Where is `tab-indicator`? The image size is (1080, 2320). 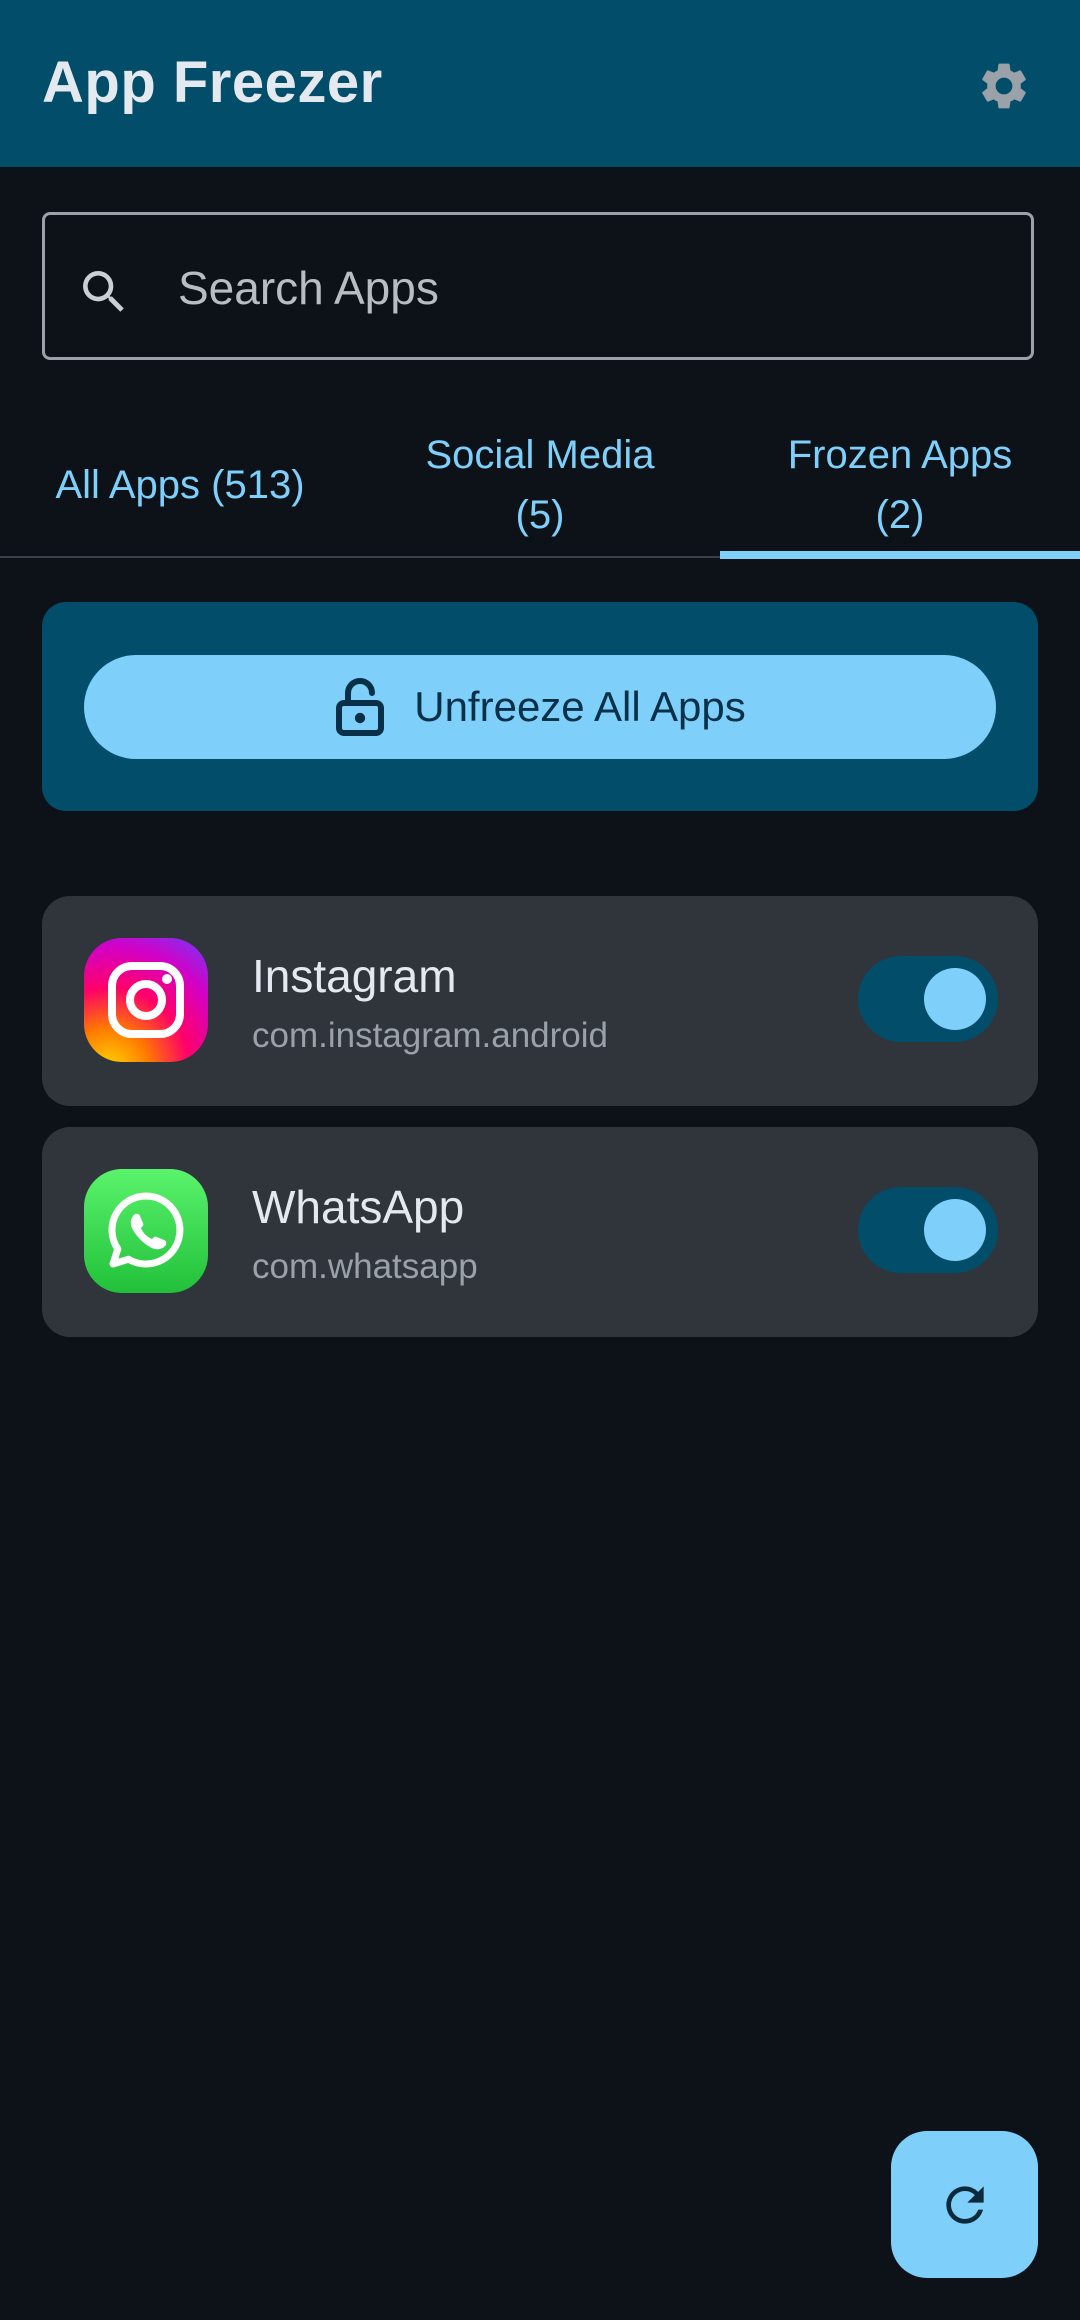
tab-indicator is located at coordinates (900, 555).